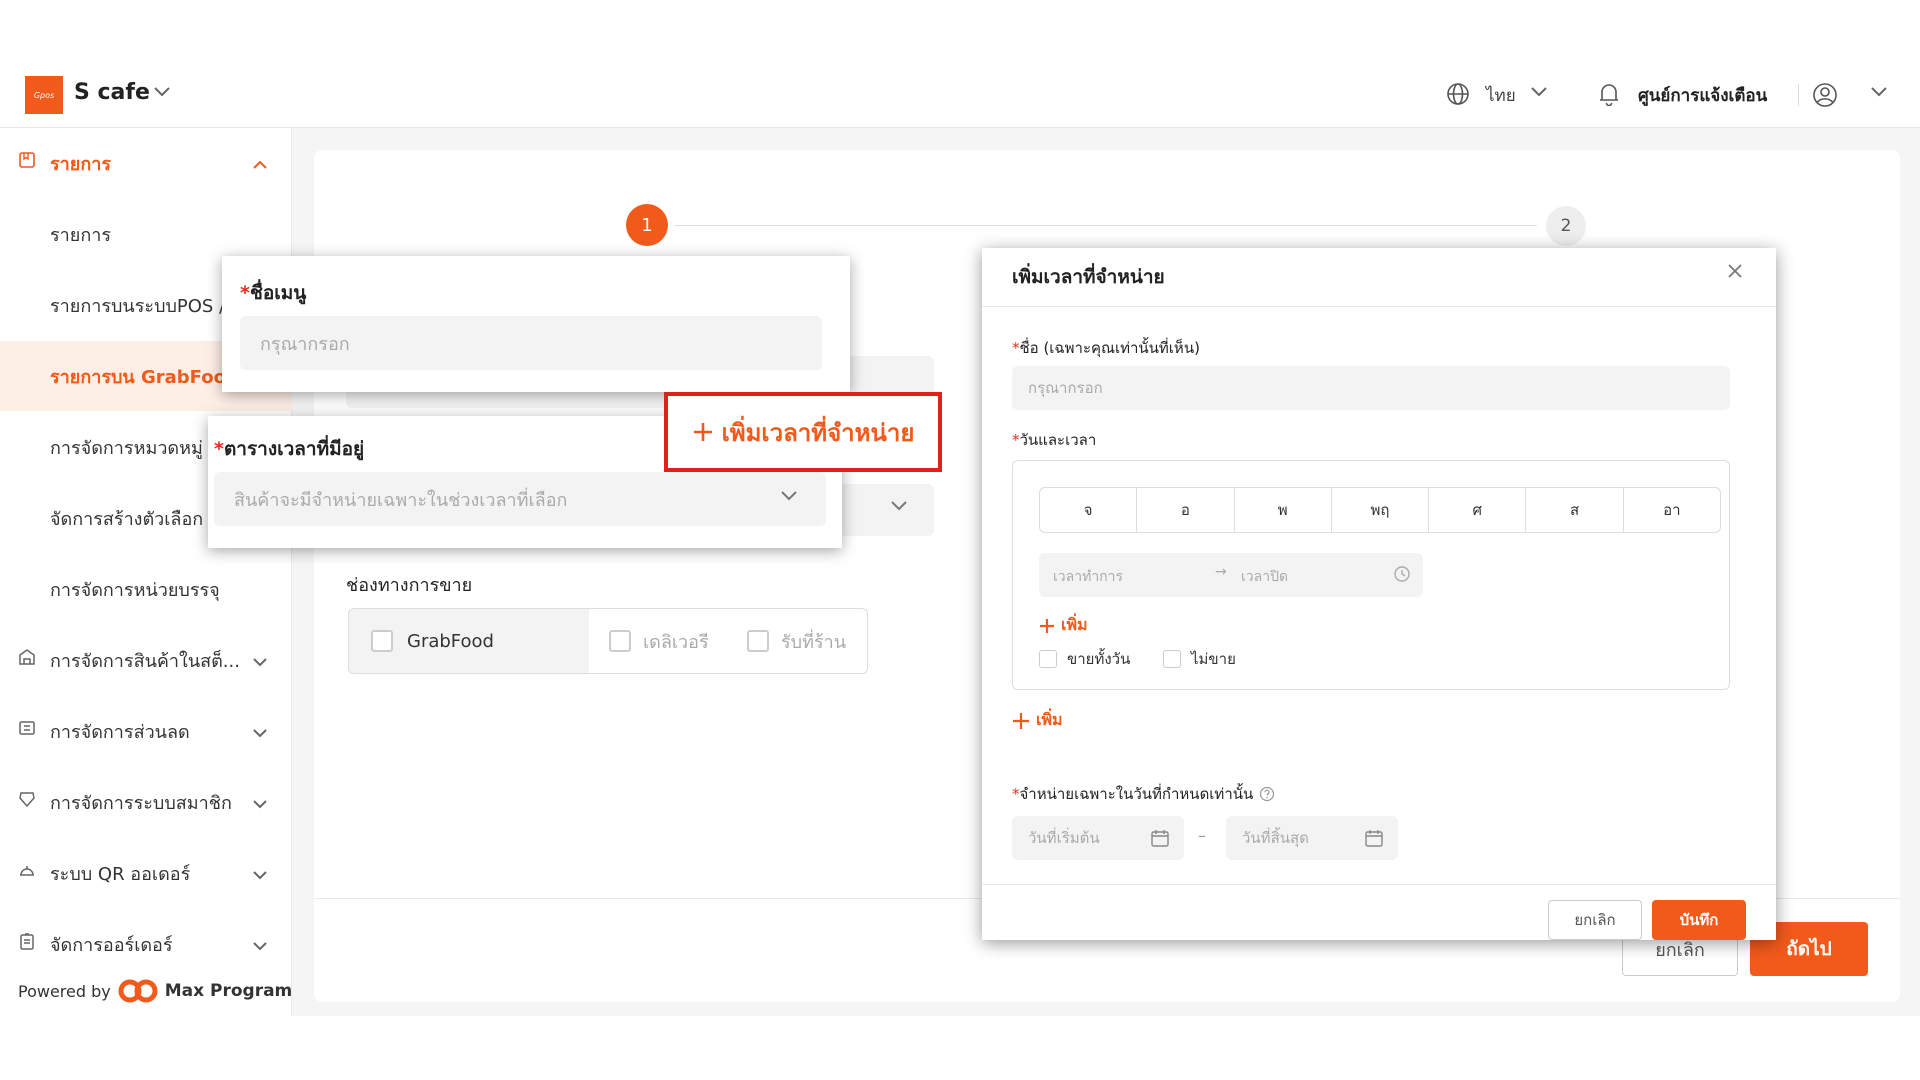  What do you see at coordinates (1054, 440) in the screenshot?
I see `datetime-label: *วันและเวลา` at bounding box center [1054, 440].